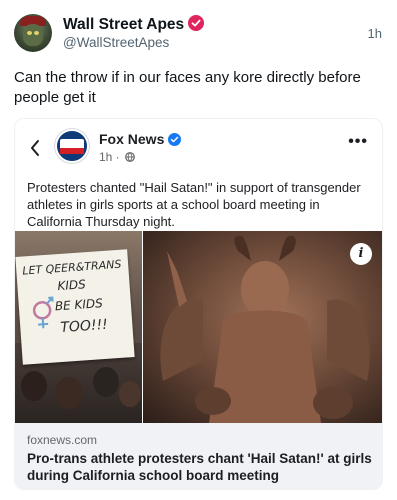  Describe the element at coordinates (124, 24) in the screenshot. I see `display-name-text: Wall Street Apes` at that location.